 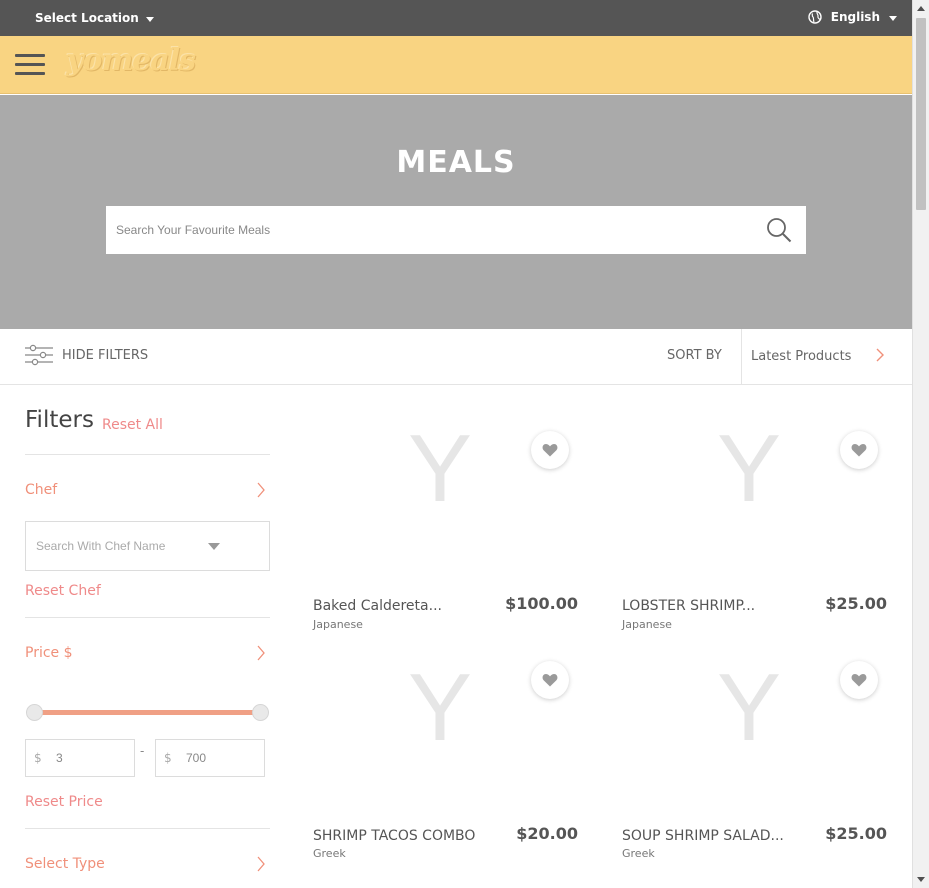 I want to click on price-range-track, so click(x=147, y=712).